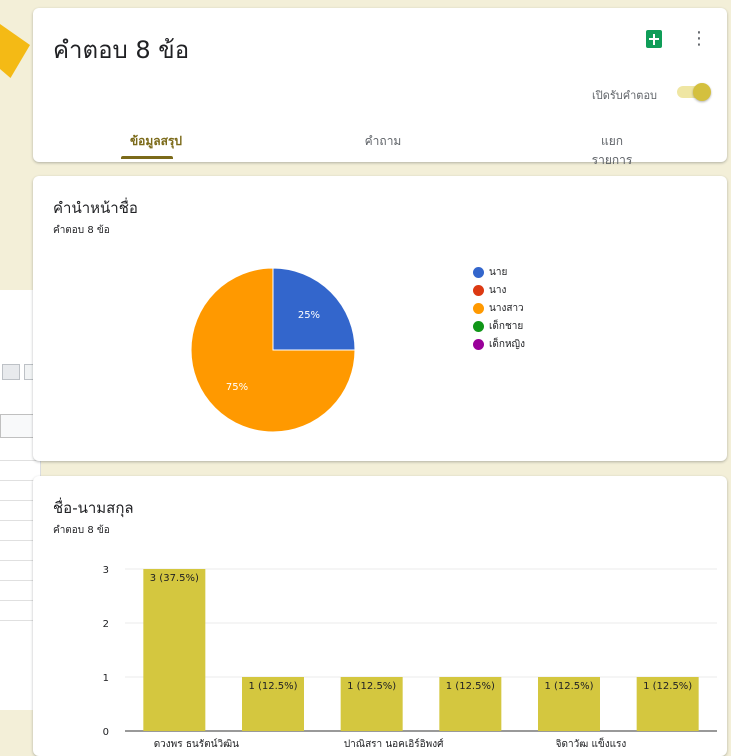  What do you see at coordinates (106, 624) in the screenshot?
I see `y-tick-label: 2` at bounding box center [106, 624].